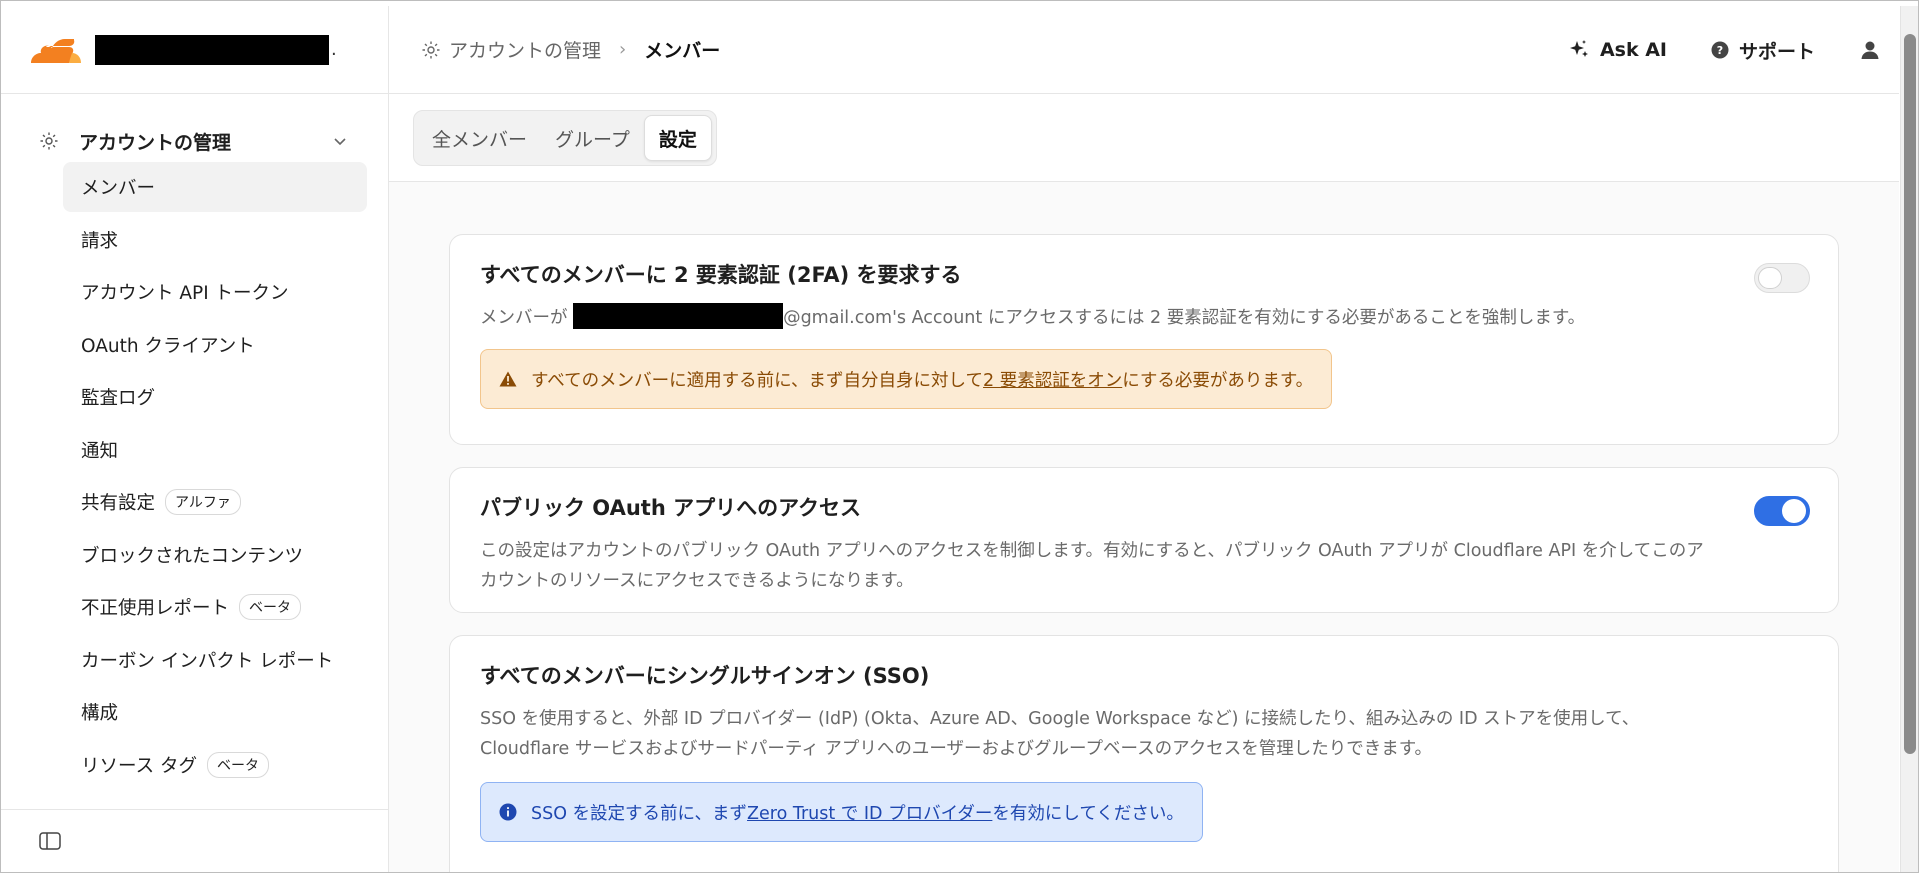 This screenshot has height=873, width=1919. What do you see at coordinates (139, 766) in the screenshot?
I see `sidebar-item-label: リソース タグ` at bounding box center [139, 766].